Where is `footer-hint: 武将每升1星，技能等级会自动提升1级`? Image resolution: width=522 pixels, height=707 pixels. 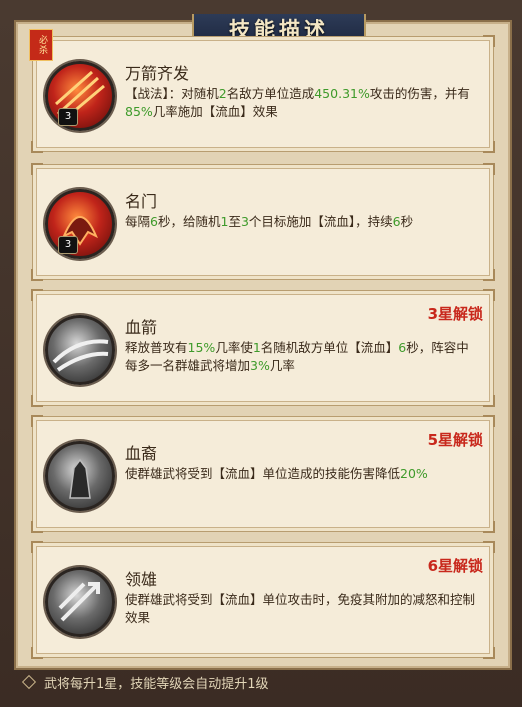
footer-hint: 武将每升1星，技能等级会自动提升1级 is located at coordinates (144, 682).